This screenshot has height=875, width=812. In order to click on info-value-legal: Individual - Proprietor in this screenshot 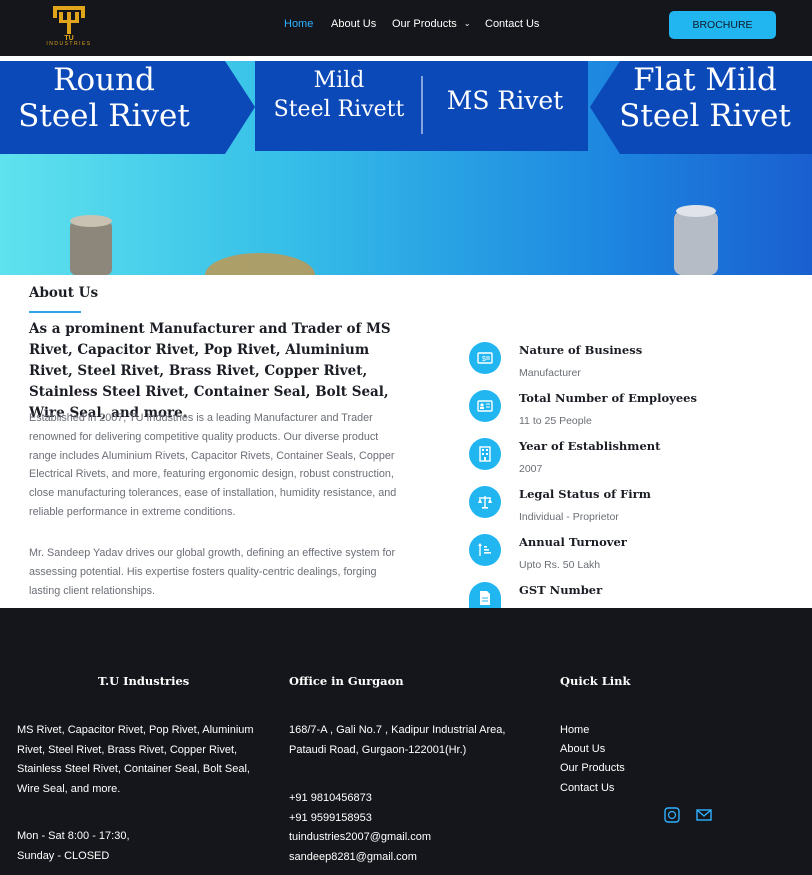, I will do `click(569, 517)`.